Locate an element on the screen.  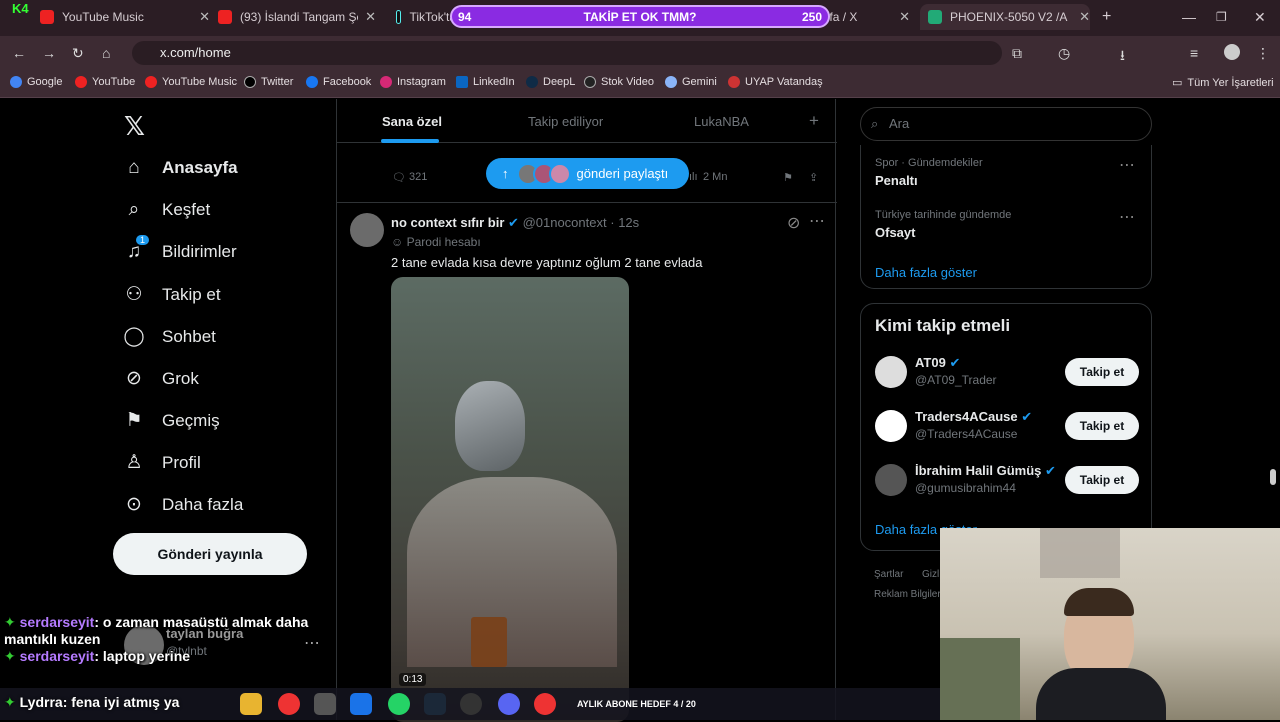
x-icon is located at coordinates (250, 82).